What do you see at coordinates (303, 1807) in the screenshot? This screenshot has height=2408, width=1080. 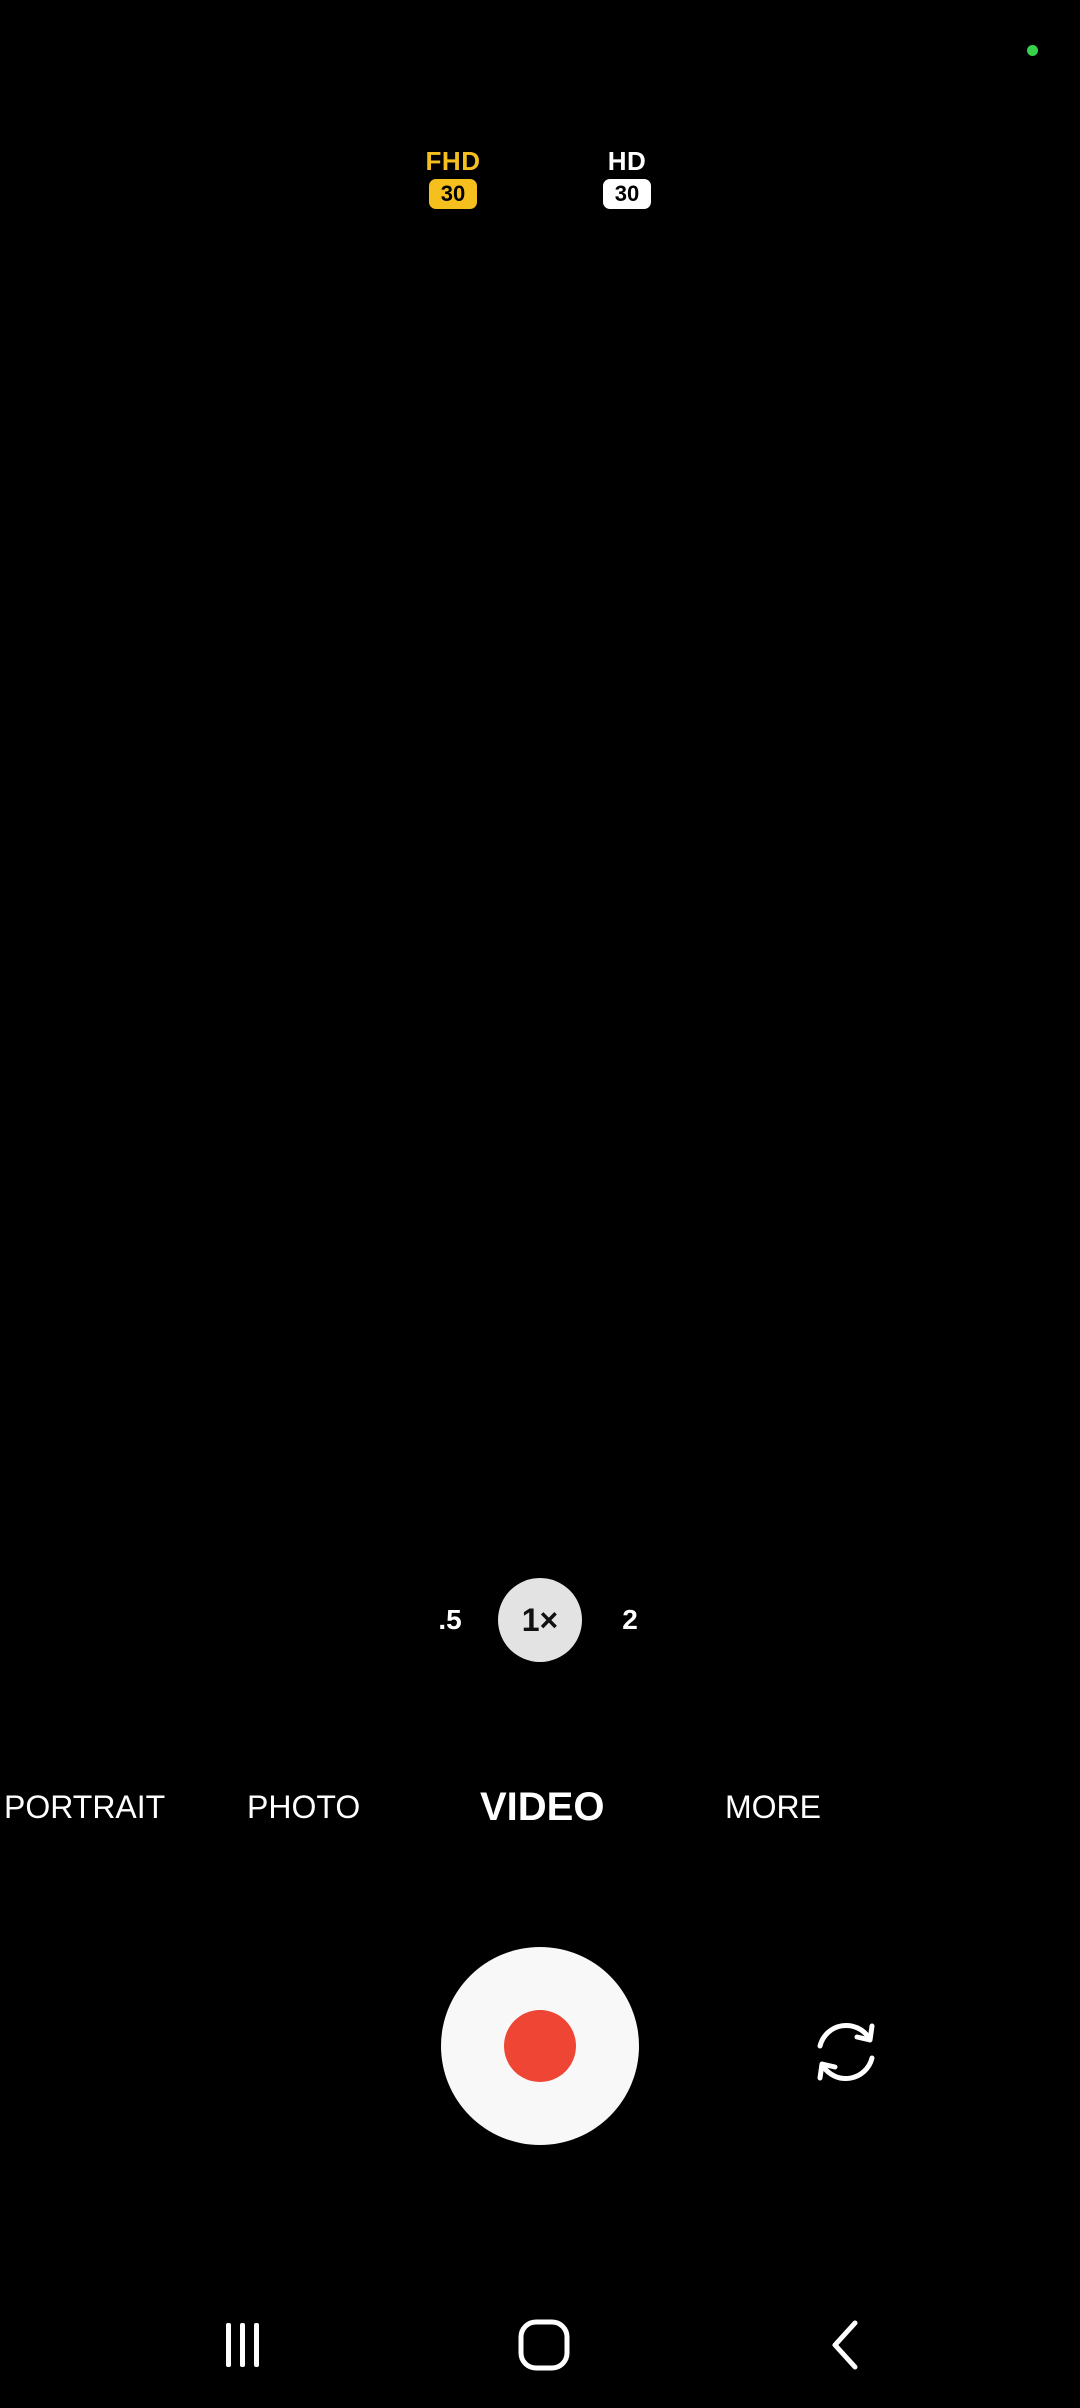 I see `mode-photo: PHOTO` at bounding box center [303, 1807].